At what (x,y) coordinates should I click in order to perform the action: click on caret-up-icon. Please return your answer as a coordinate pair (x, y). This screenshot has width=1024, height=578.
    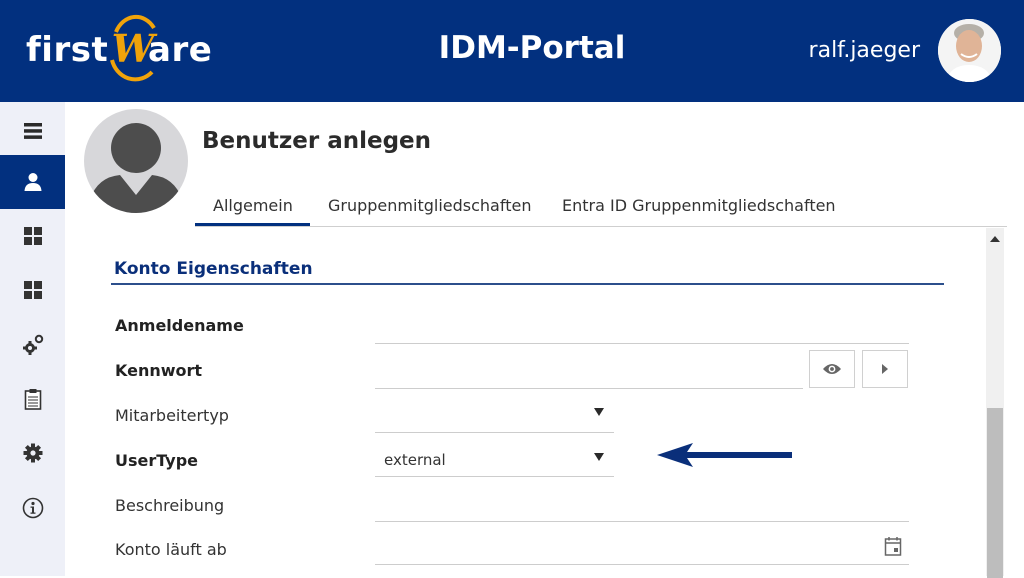
    Looking at the image, I should click on (995, 239).